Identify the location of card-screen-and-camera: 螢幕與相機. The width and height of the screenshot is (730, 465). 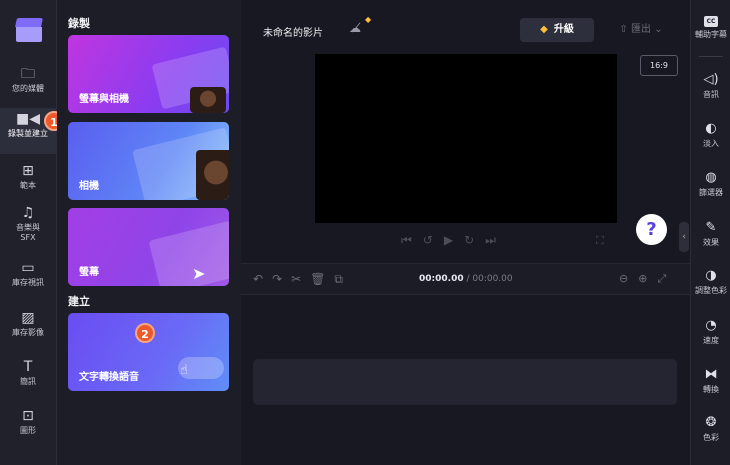
(148, 74).